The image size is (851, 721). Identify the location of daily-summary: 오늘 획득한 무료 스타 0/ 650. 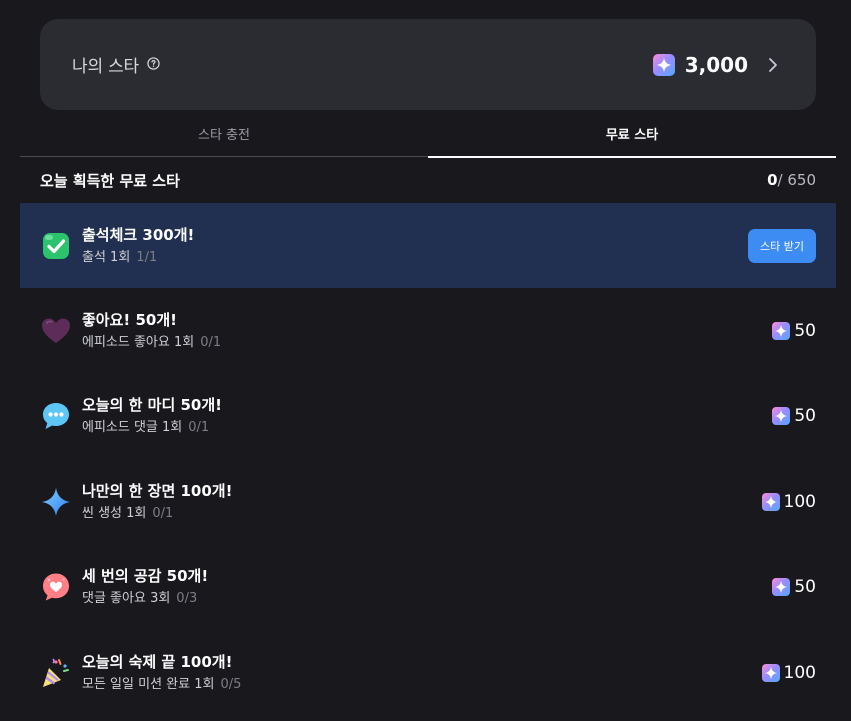
(428, 180).